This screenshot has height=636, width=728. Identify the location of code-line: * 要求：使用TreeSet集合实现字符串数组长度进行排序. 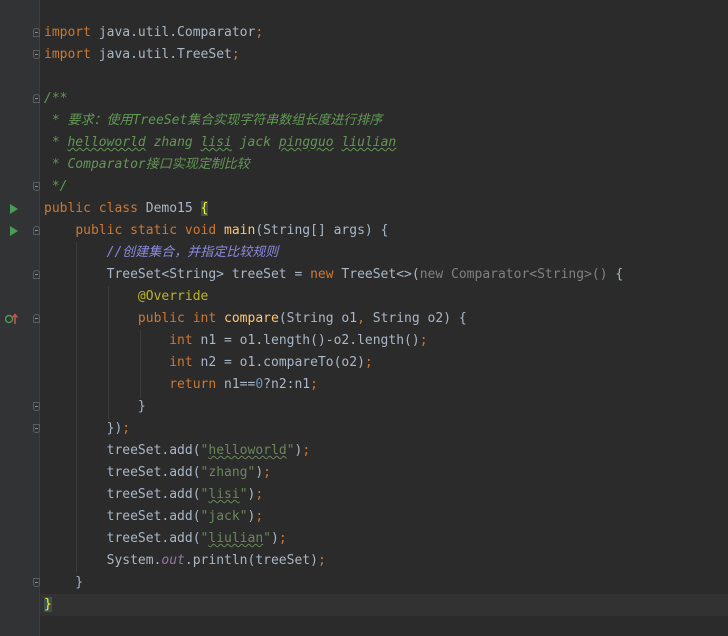
(213, 121).